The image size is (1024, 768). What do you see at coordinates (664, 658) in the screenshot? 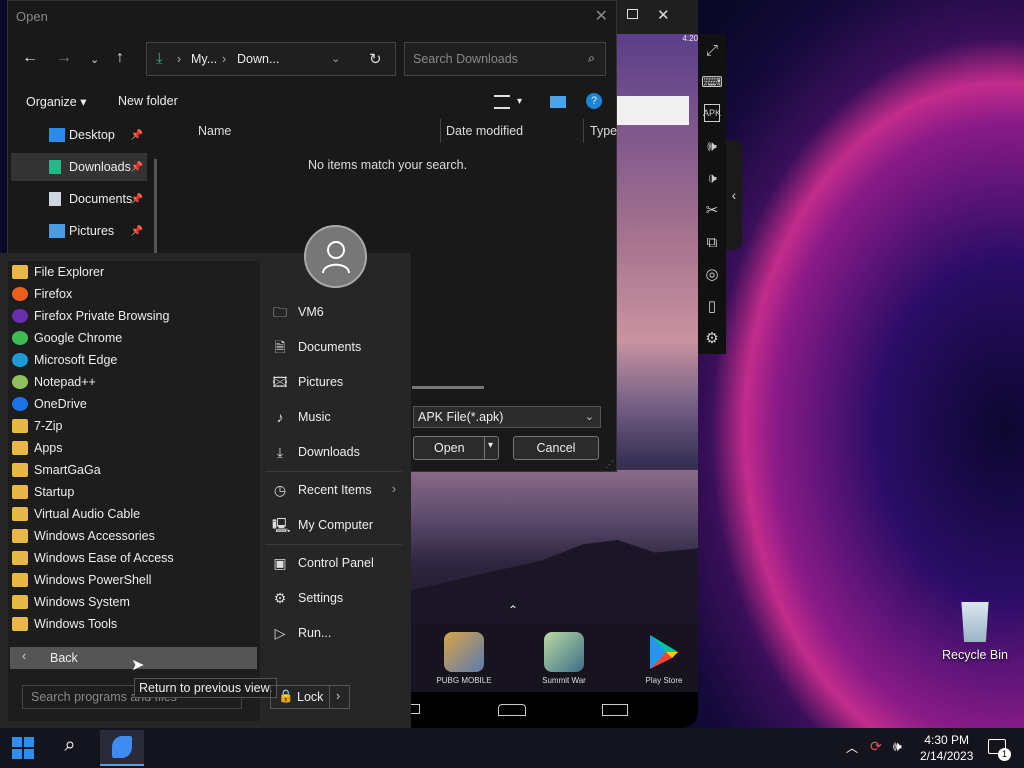
I see `app-play-store: Play Store` at bounding box center [664, 658].